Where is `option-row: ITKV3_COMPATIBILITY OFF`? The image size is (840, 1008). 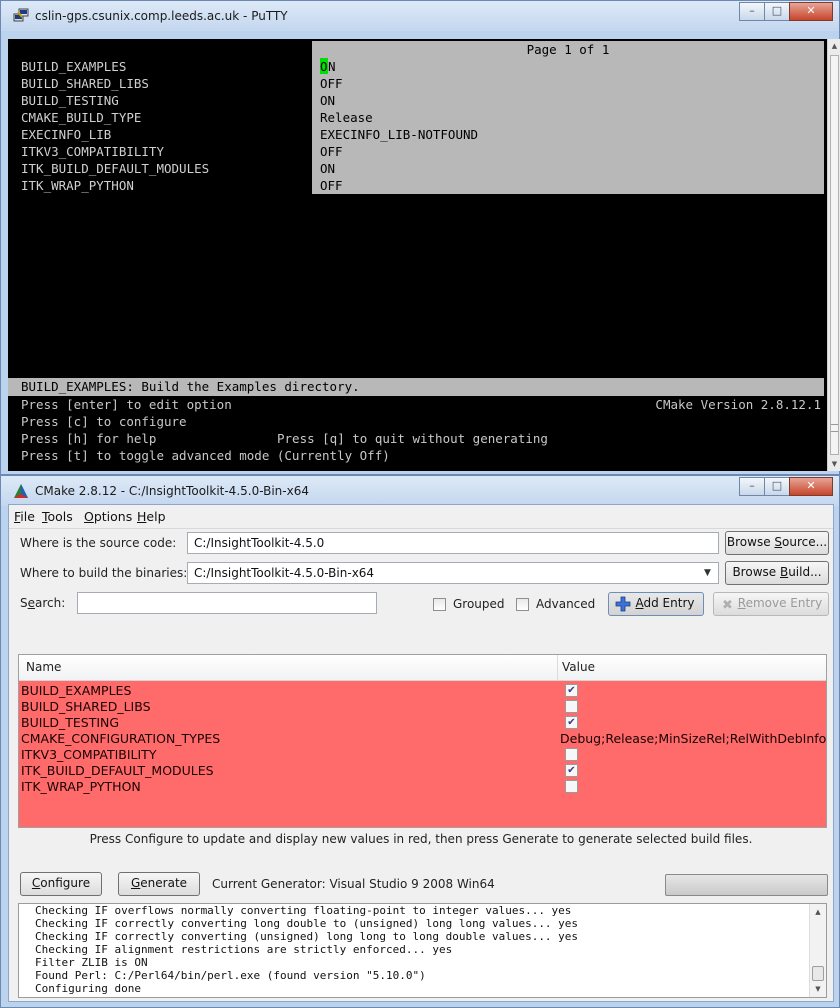 option-row: ITKV3_COMPATIBILITY OFF is located at coordinates (416, 151).